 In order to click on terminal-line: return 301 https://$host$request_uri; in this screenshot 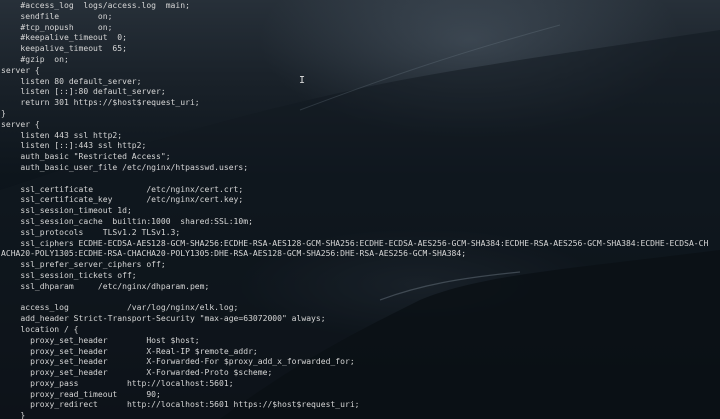, I will do `click(100, 103)`.